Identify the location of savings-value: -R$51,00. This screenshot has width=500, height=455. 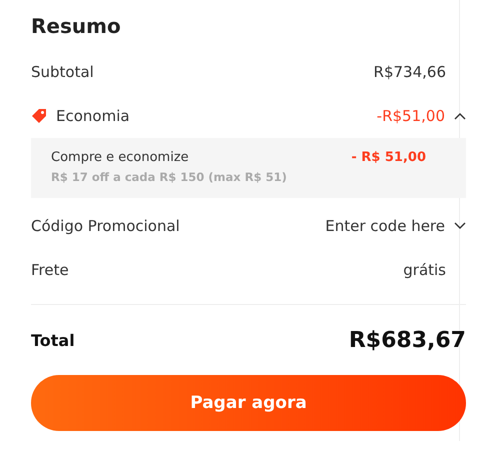
(410, 116).